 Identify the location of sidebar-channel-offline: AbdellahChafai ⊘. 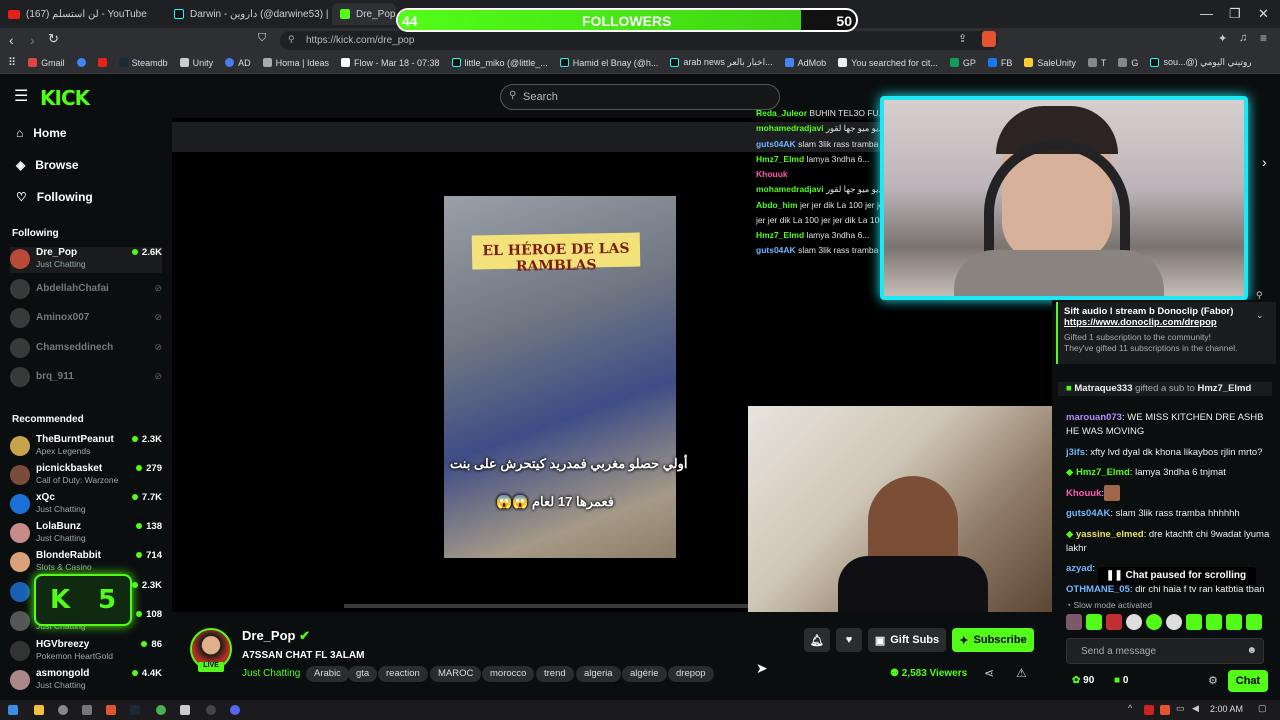
(86, 290).